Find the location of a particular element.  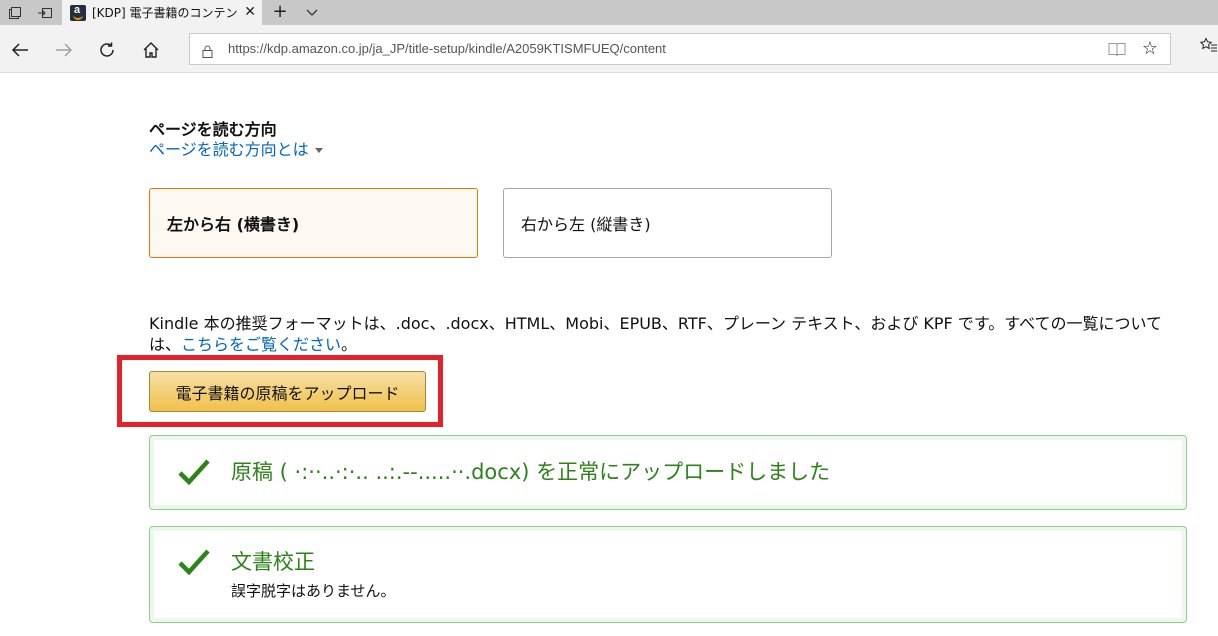

spellcheck-alert: 文書校正 誤字脱字はありません。 is located at coordinates (668, 574).